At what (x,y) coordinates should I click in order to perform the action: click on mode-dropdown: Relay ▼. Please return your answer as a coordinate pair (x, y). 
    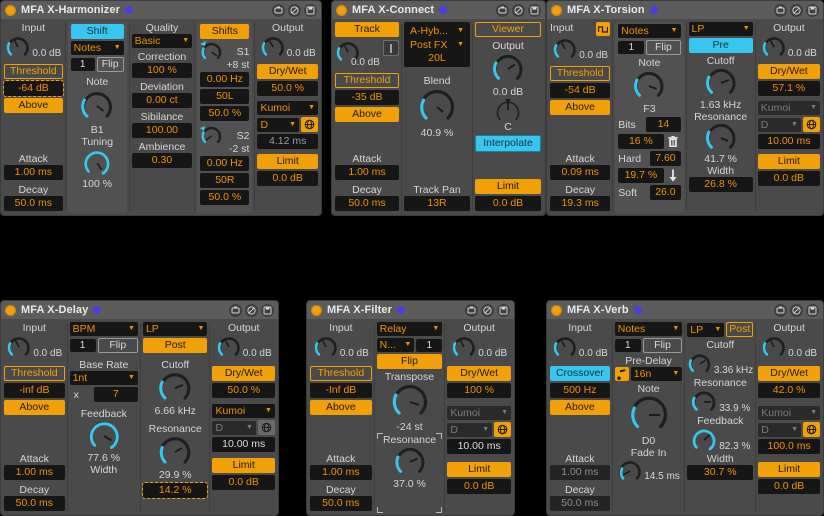
    Looking at the image, I should click on (409, 329).